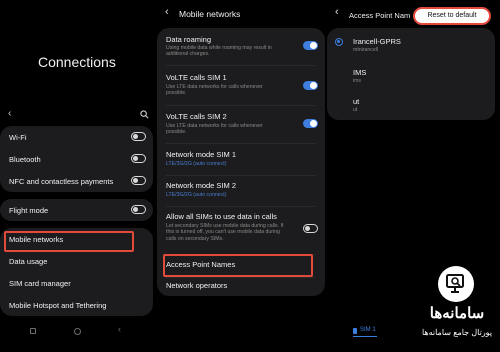 This screenshot has width=500, height=352. Describe the element at coordinates (365, 336) in the screenshot. I see `tab-underline` at that location.